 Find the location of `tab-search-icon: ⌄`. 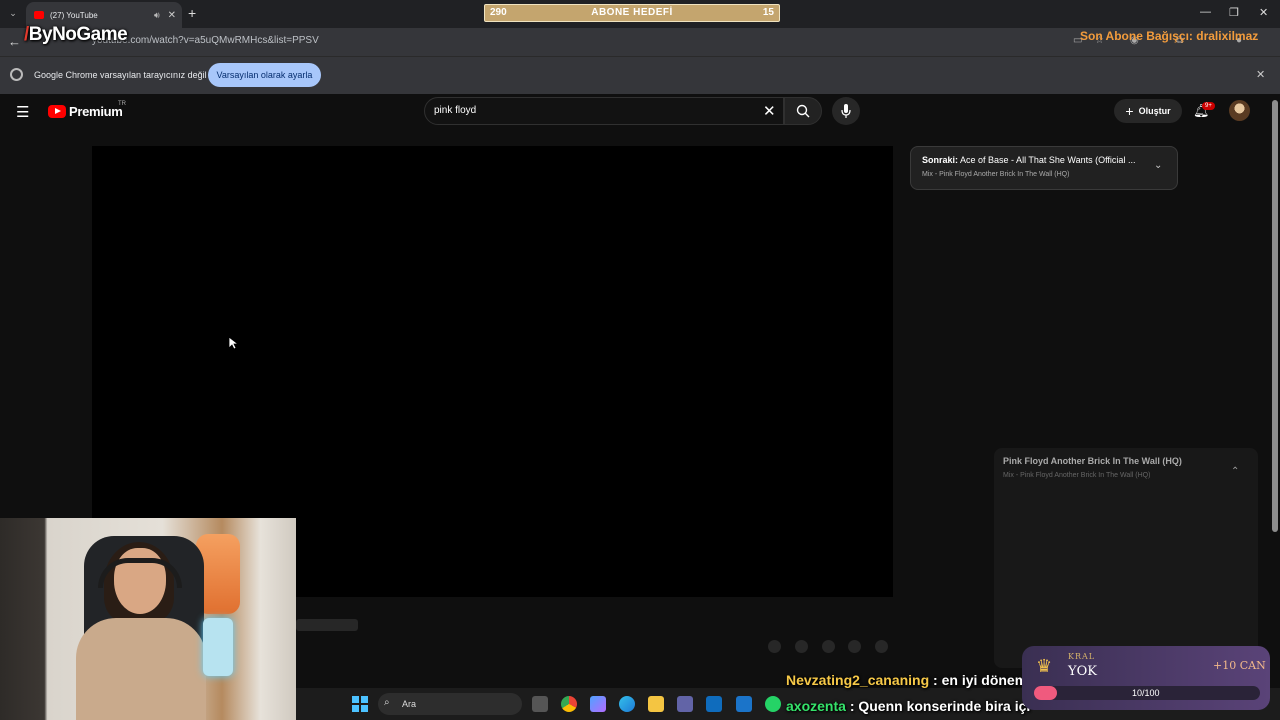

tab-search-icon: ⌄ is located at coordinates (13, 13).